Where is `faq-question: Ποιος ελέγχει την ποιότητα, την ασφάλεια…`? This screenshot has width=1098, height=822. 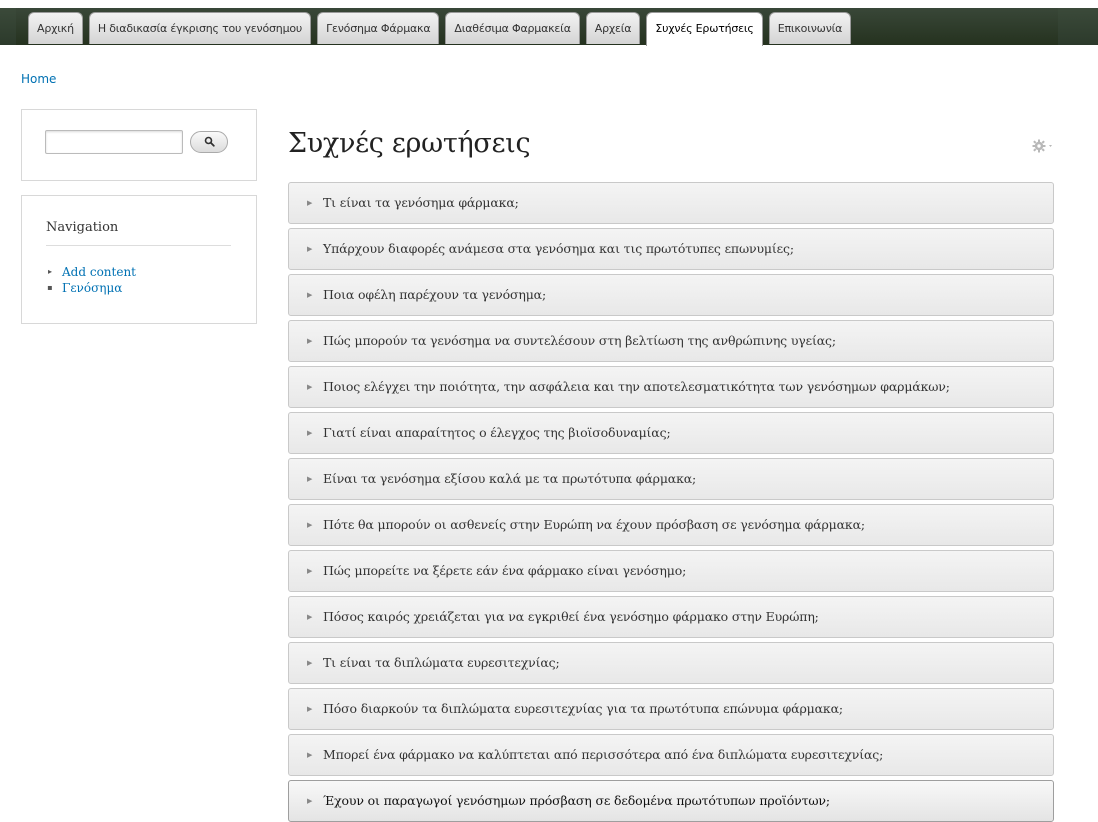 faq-question: Ποιος ελέγχει την ποιότητα, την ασφάλεια… is located at coordinates (636, 386).